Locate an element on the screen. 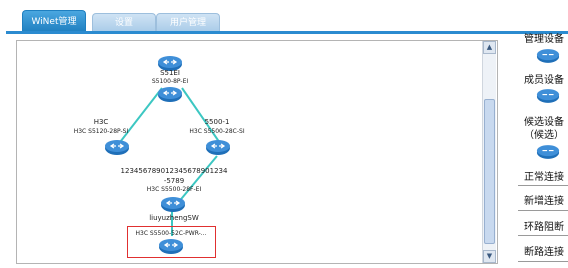 The height and width of the screenshot is (268, 568). legend-normal-link-label: 正常连接 is located at coordinates (544, 177).